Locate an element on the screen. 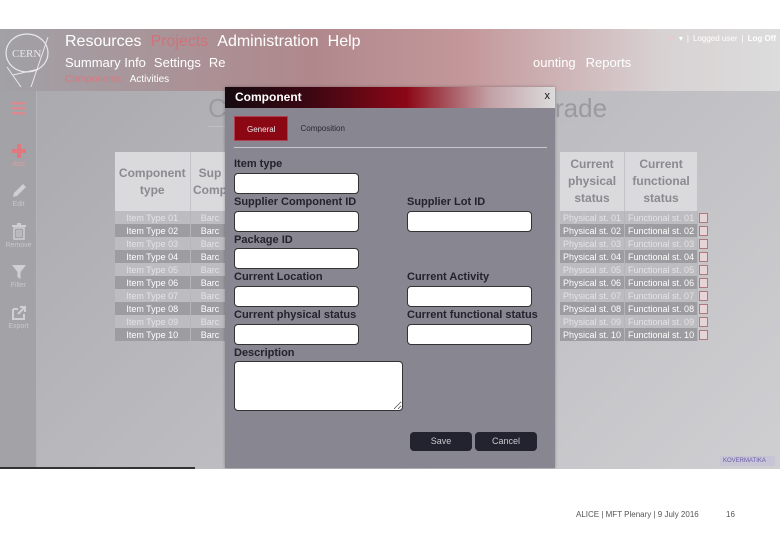  description-textarea is located at coordinates (318, 386).